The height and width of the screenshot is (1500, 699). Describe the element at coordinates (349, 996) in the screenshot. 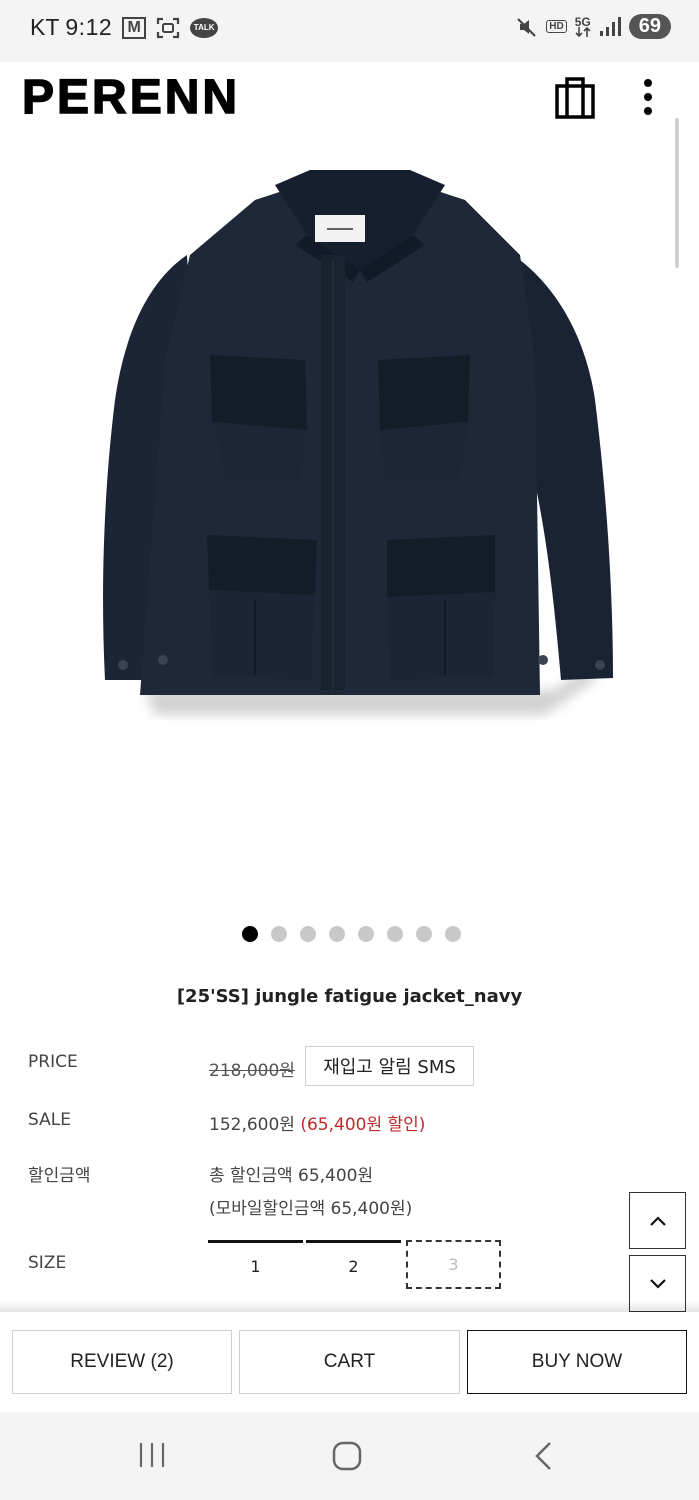

I see `product-title: [25'SS] jungle fatigue jacket_navy` at that location.